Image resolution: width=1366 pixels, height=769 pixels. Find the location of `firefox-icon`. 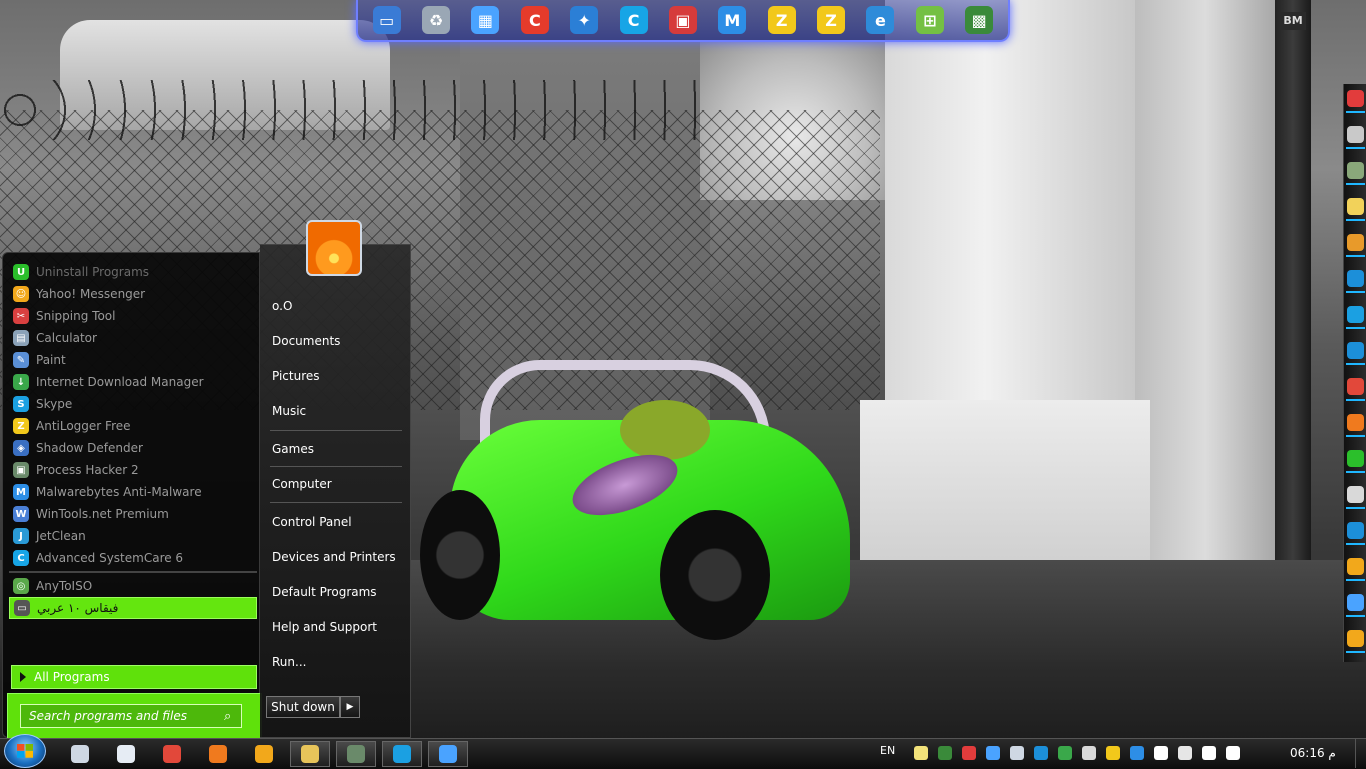

firefox-icon is located at coordinates (1355, 422).